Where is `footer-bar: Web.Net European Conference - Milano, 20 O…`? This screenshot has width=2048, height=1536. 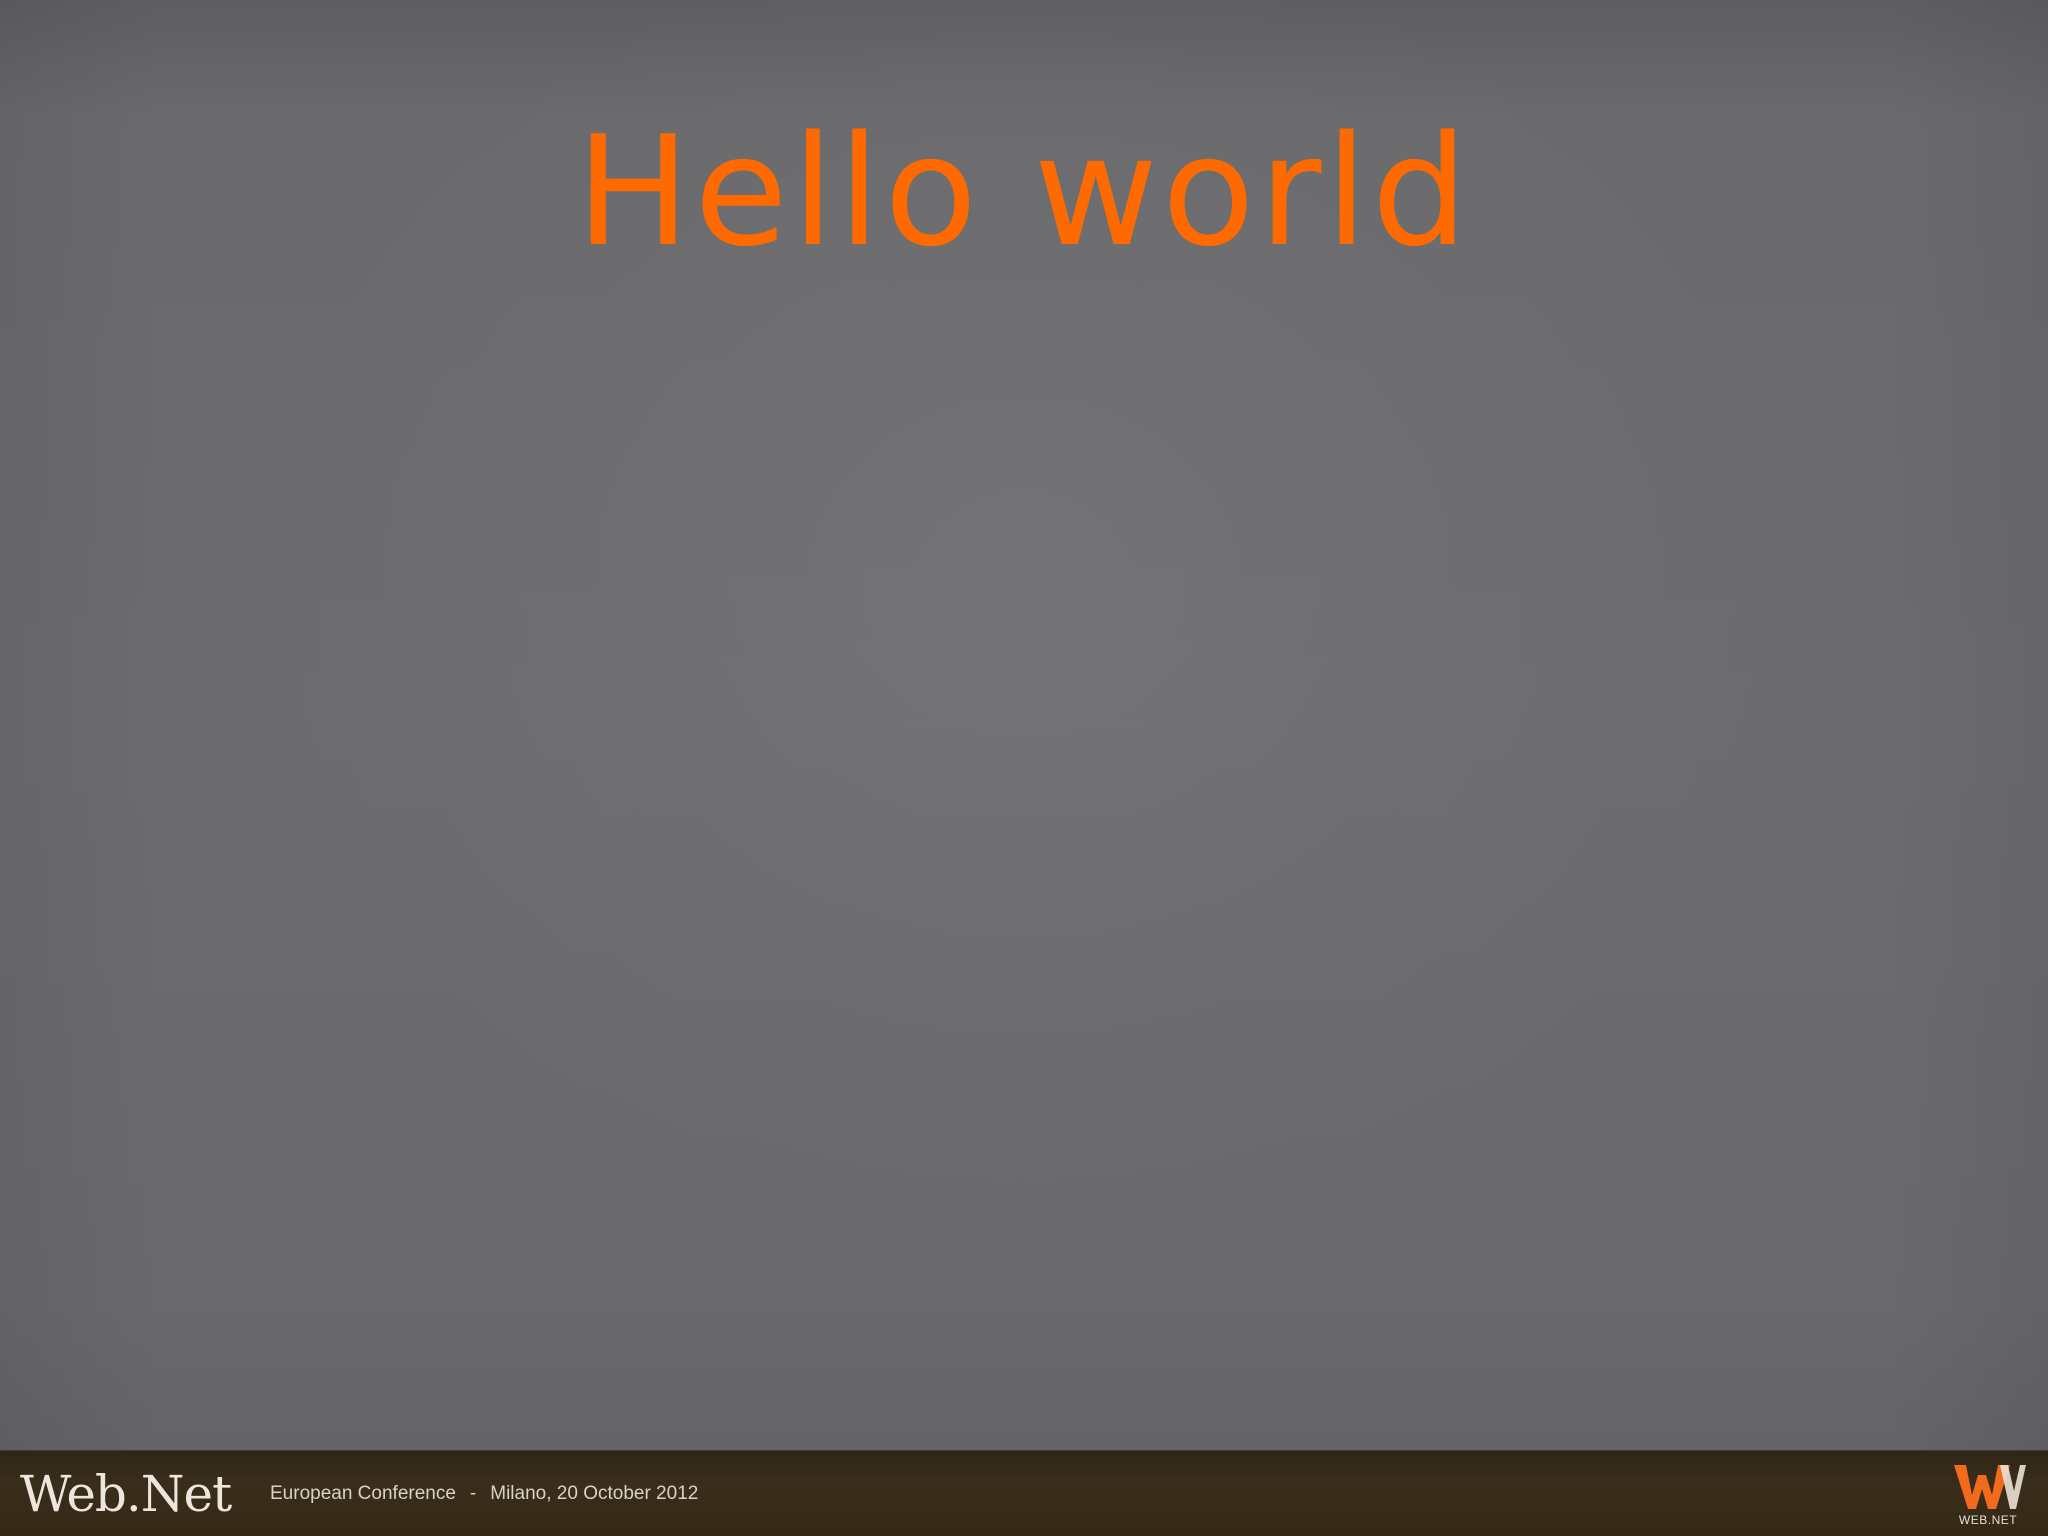 footer-bar: Web.Net European Conference - Milano, 20 O… is located at coordinates (1024, 1493).